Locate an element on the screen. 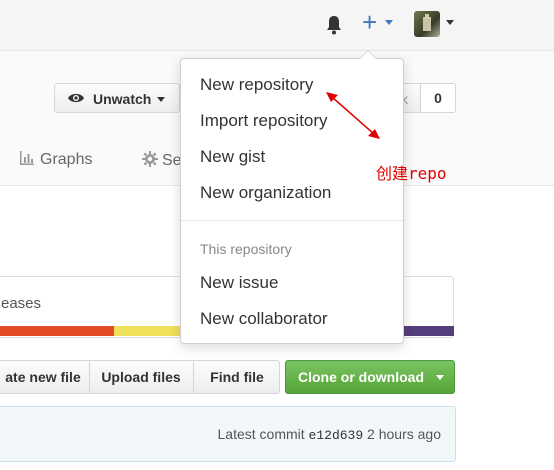  menu-item-new-gist: New gist is located at coordinates (232, 157).